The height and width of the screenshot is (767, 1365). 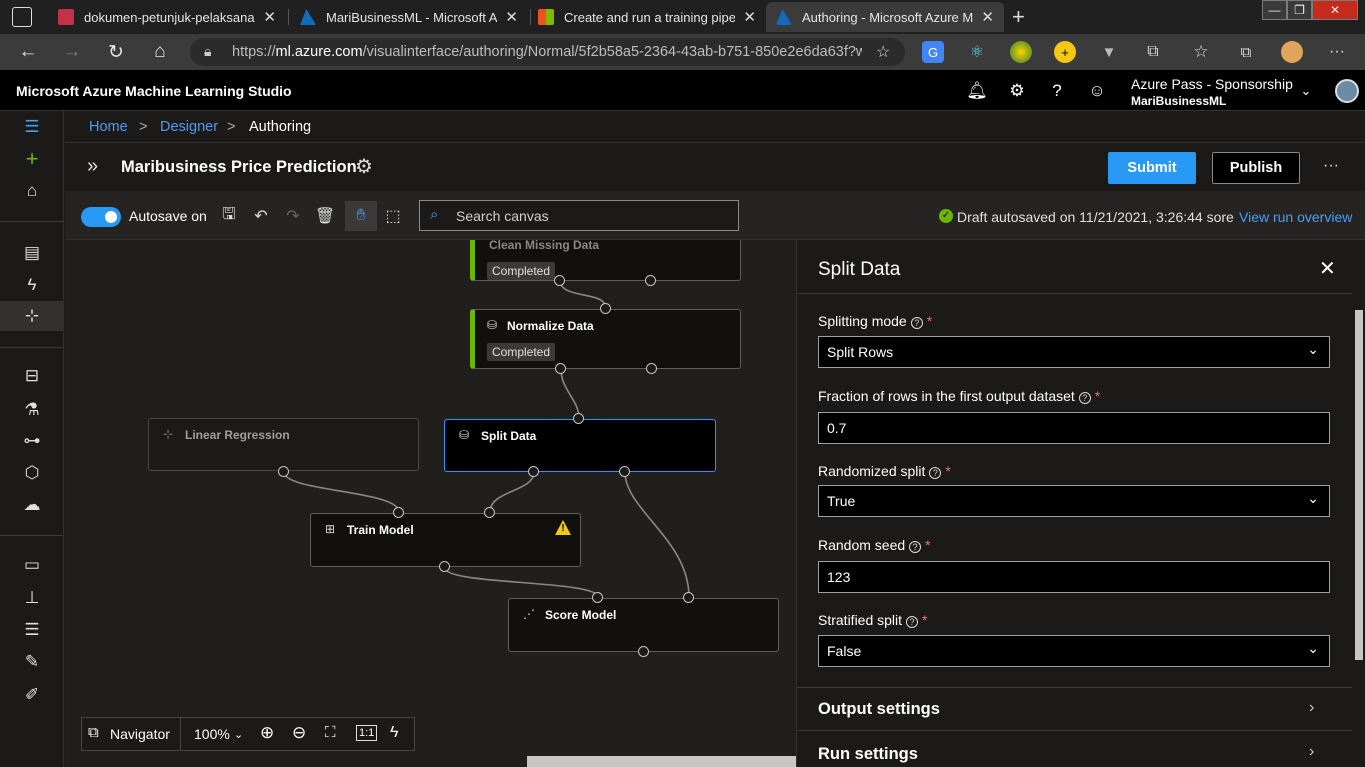 I want to click on hamburger-menu-icon: ☰, so click(x=32, y=127).